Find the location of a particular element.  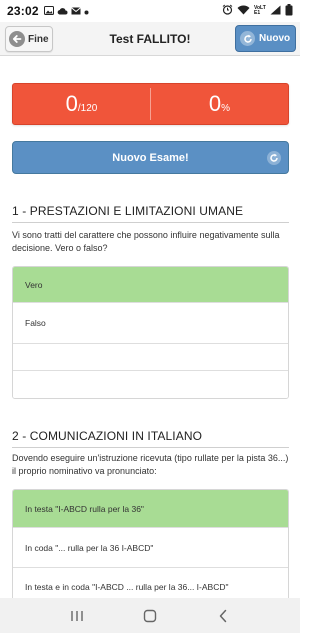

dot-icon is located at coordinates (86, 11).